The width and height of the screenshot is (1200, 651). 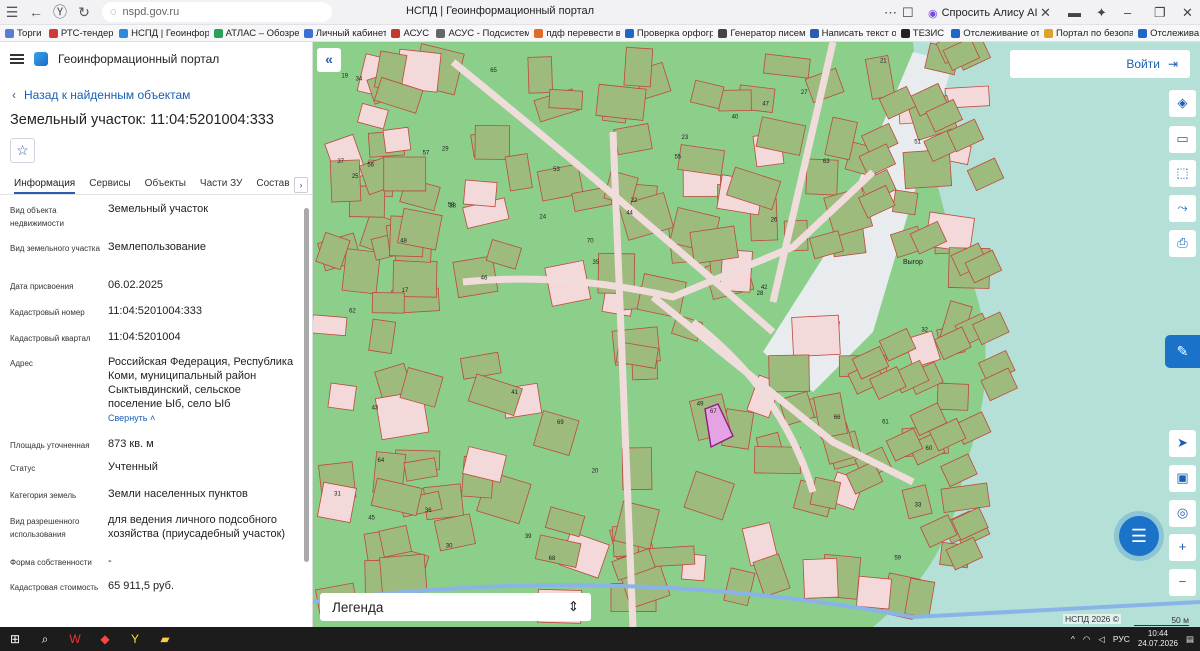 I want to click on share-icon: ⤳, so click(x=1182, y=208).